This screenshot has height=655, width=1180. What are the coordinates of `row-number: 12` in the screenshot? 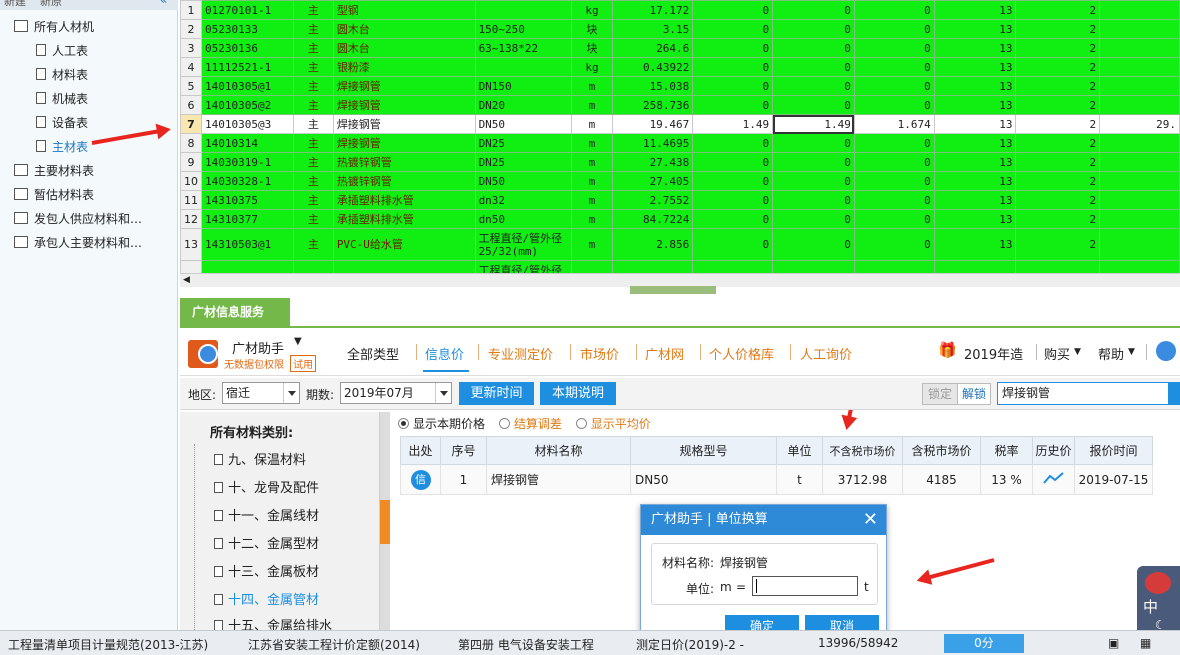 It's located at (191, 219).